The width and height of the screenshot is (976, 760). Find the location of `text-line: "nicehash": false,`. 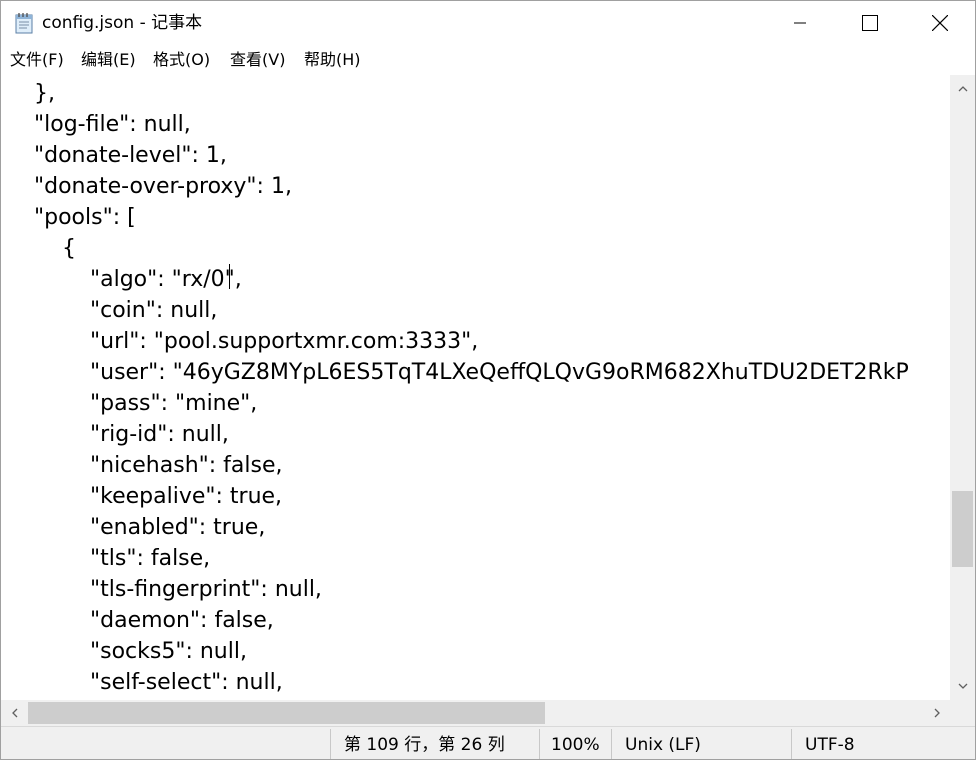

text-line: "nicehash": false, is located at coordinates (186, 465).